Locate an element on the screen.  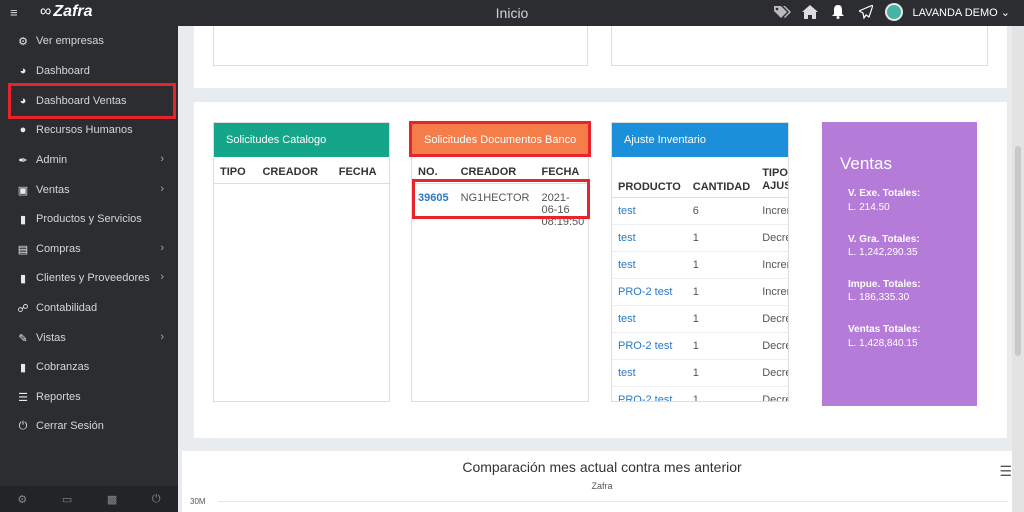
caret-down-icon: ⌄ is located at coordinates (1005, 12).